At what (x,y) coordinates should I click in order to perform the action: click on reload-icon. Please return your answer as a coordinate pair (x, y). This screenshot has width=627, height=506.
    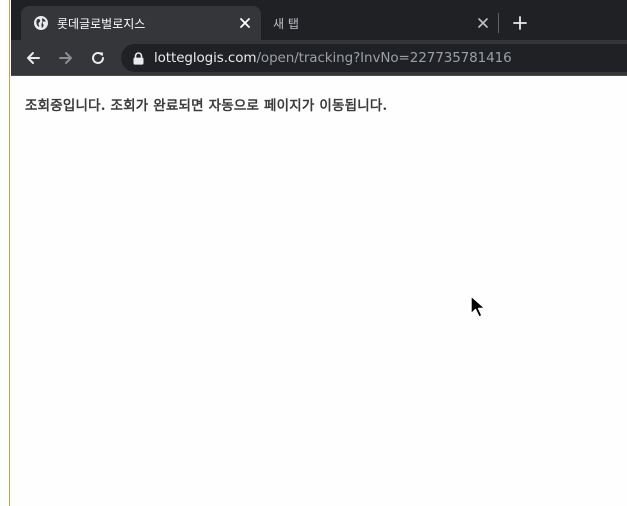
    Looking at the image, I should click on (98, 58).